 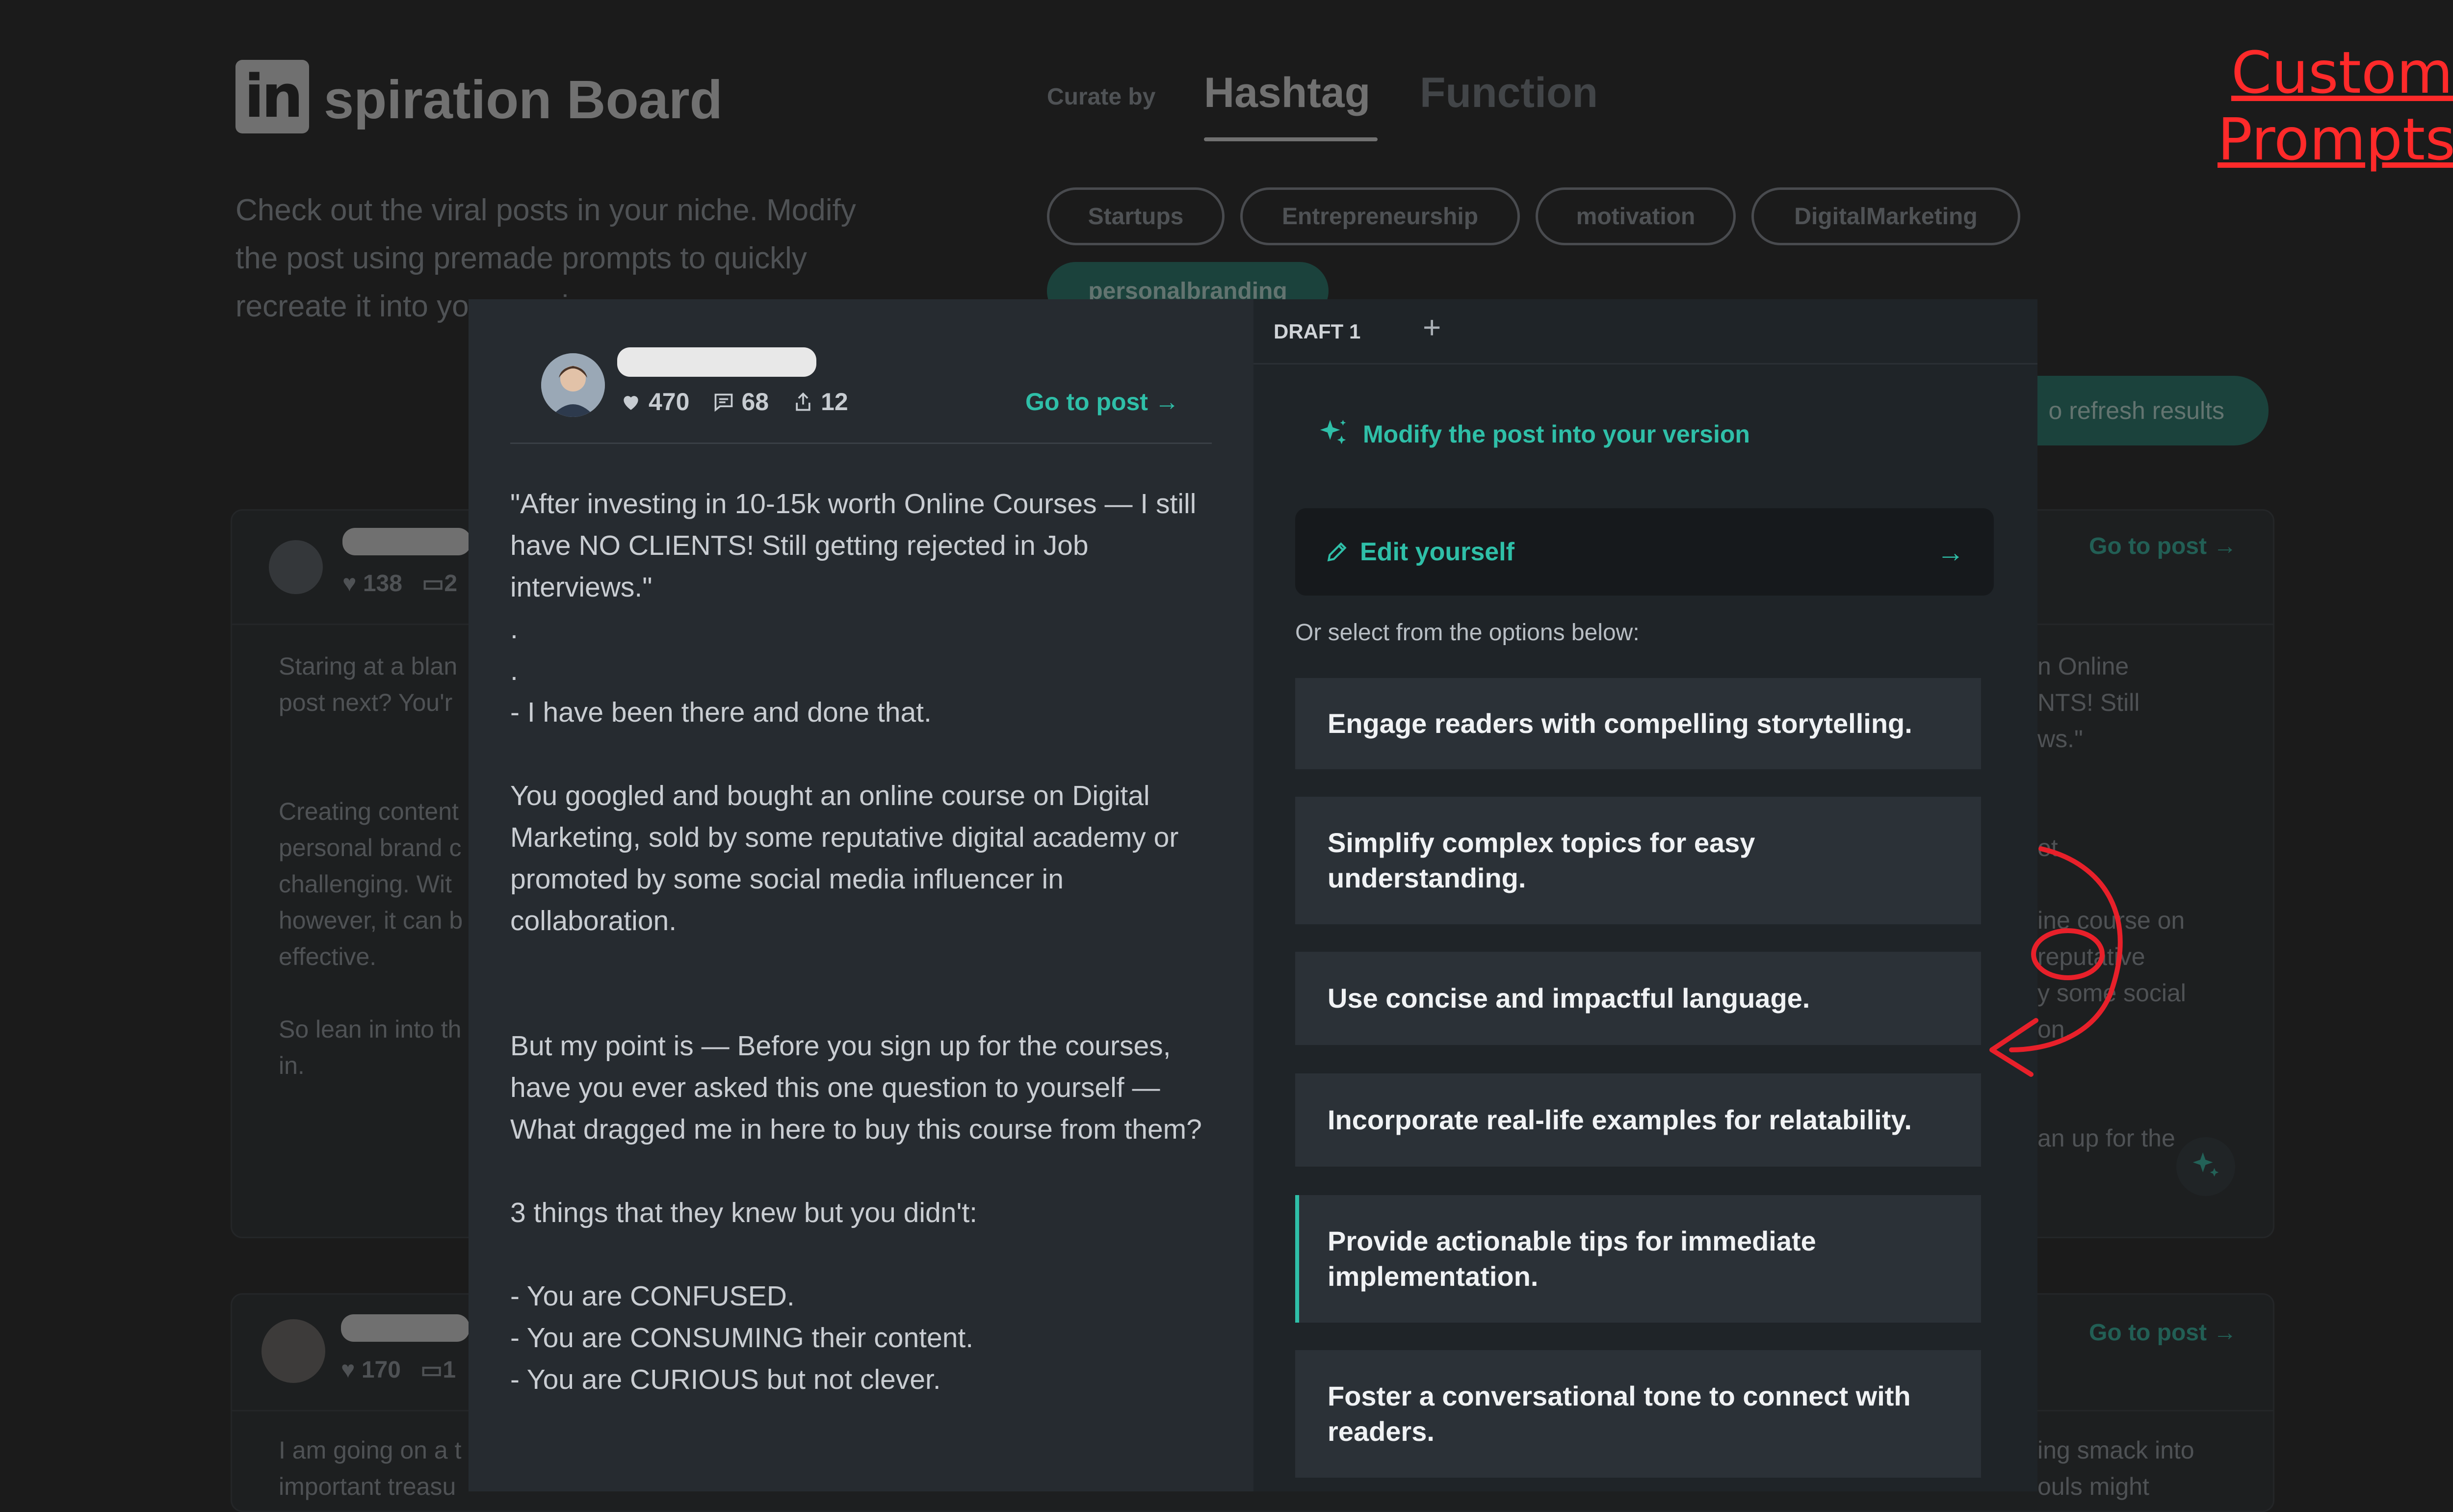 I want to click on likes-count: 470, so click(x=669, y=402).